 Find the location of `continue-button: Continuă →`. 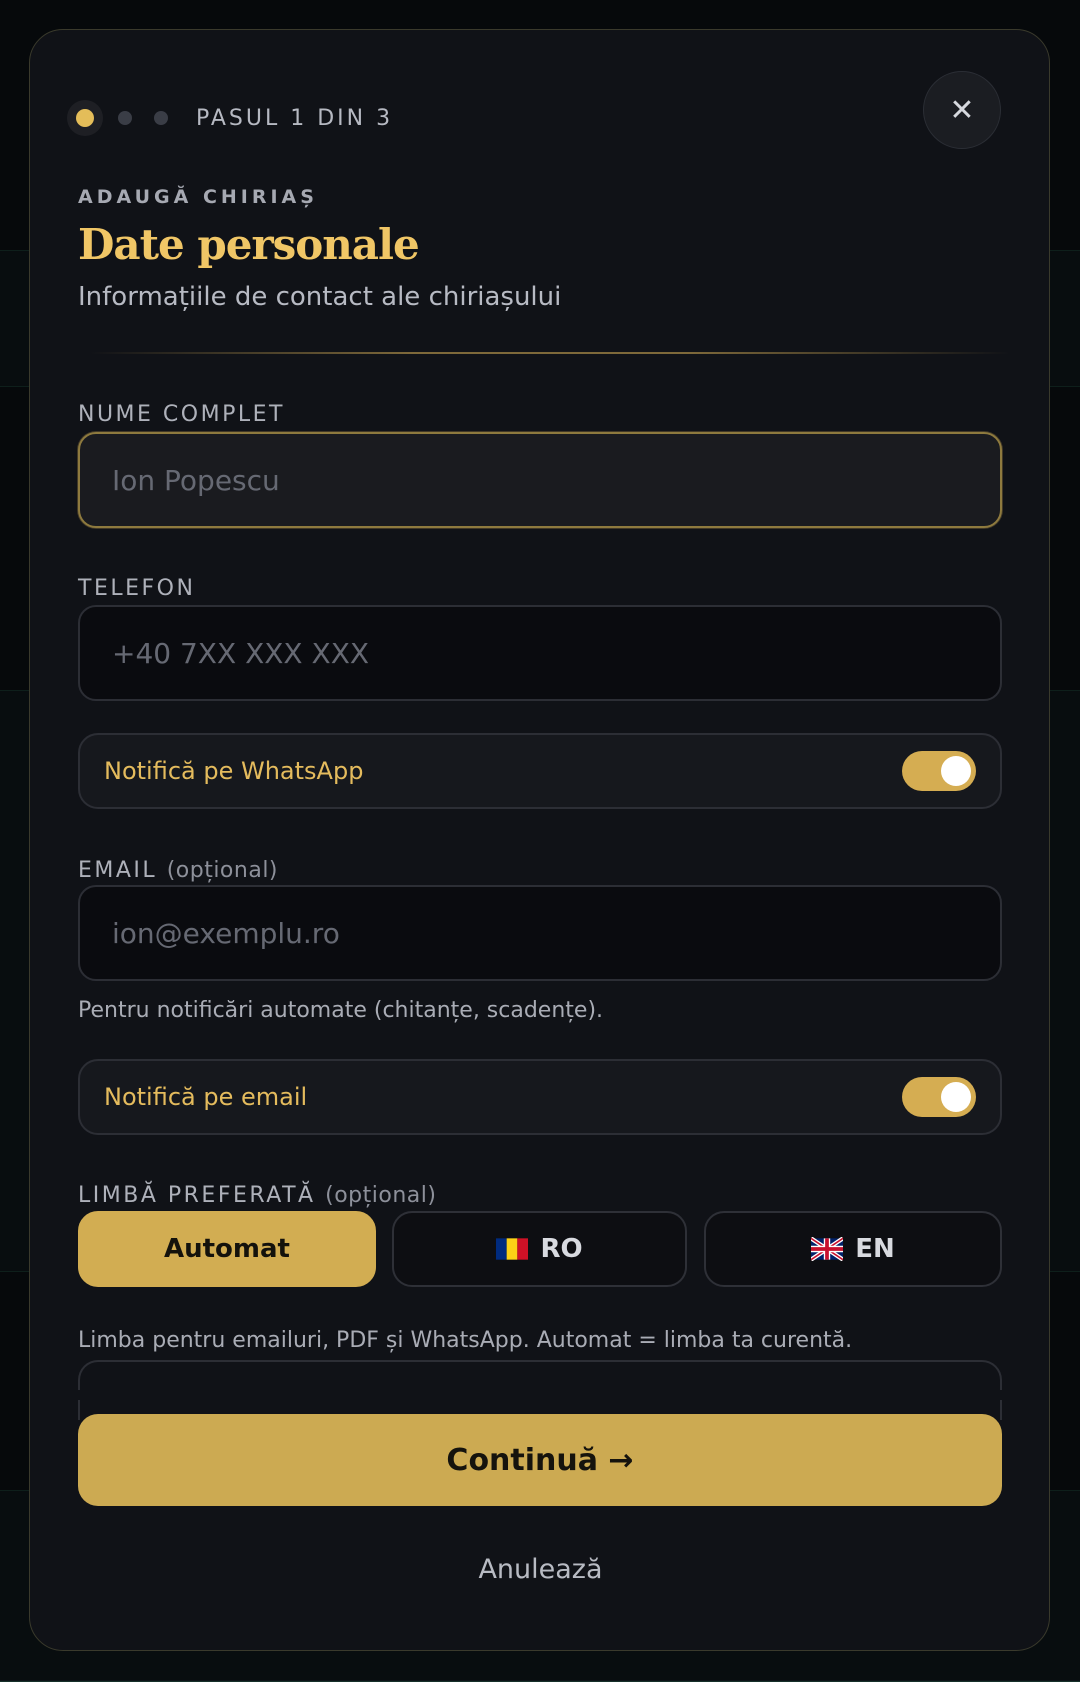

continue-button: Continuă → is located at coordinates (540, 1460).